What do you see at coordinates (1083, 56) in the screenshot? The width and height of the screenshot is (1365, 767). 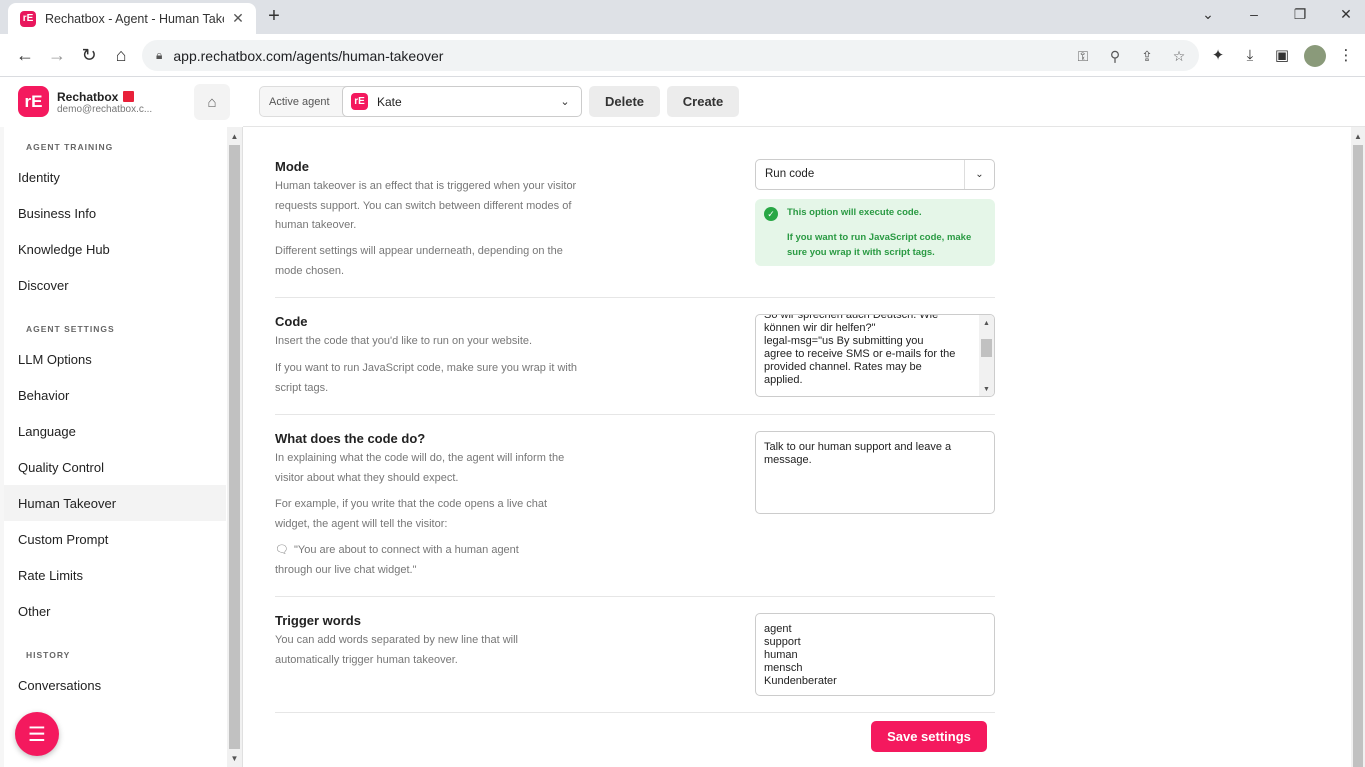 I see `key-icon: ⚿` at bounding box center [1083, 56].